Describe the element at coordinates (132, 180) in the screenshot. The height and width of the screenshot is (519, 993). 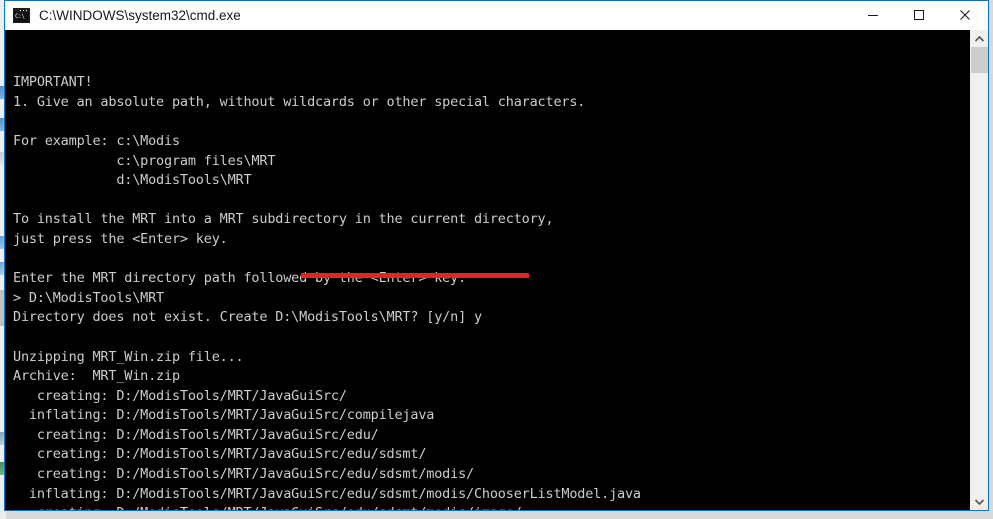
I see `console-line: d:\ModisTools\MRT` at that location.